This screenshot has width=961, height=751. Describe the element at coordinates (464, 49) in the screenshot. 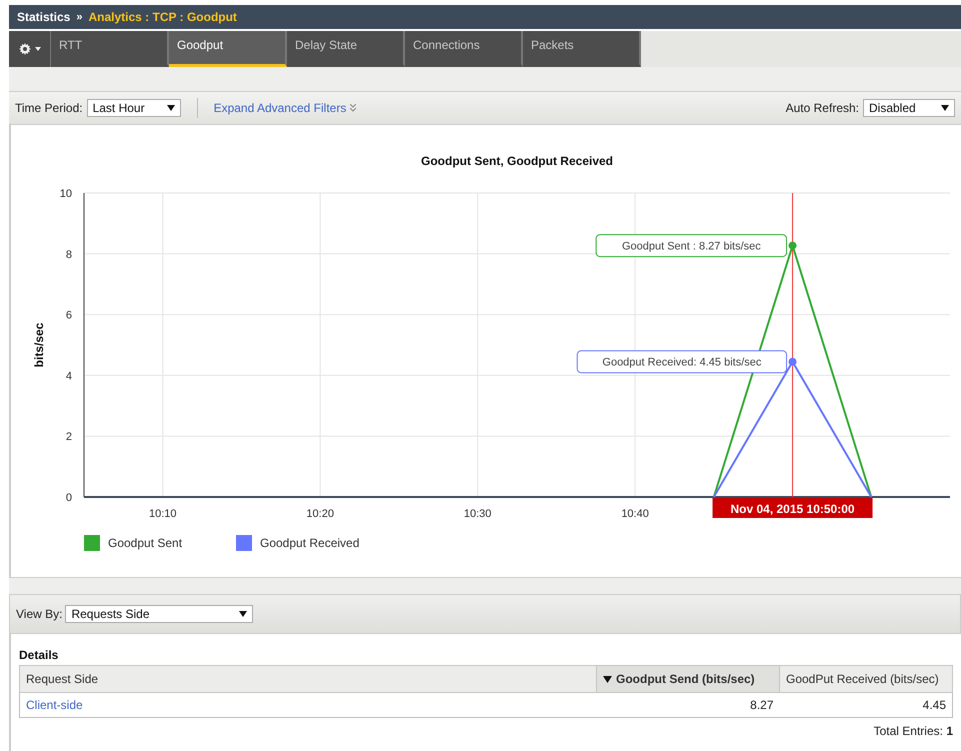

I see `tab: Connections` at that location.